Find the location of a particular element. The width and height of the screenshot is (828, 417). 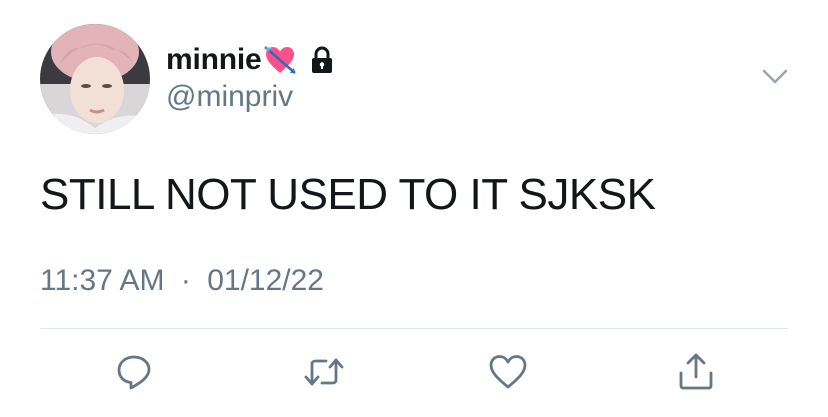

retweet-icon is located at coordinates (324, 372).